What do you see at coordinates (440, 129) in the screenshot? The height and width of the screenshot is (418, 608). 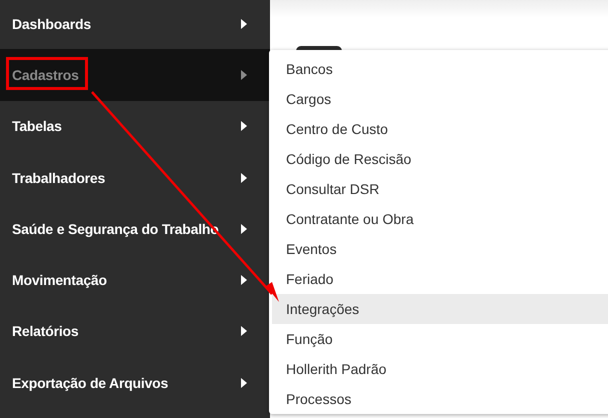 I see `menu-item: Centro de Custo` at bounding box center [440, 129].